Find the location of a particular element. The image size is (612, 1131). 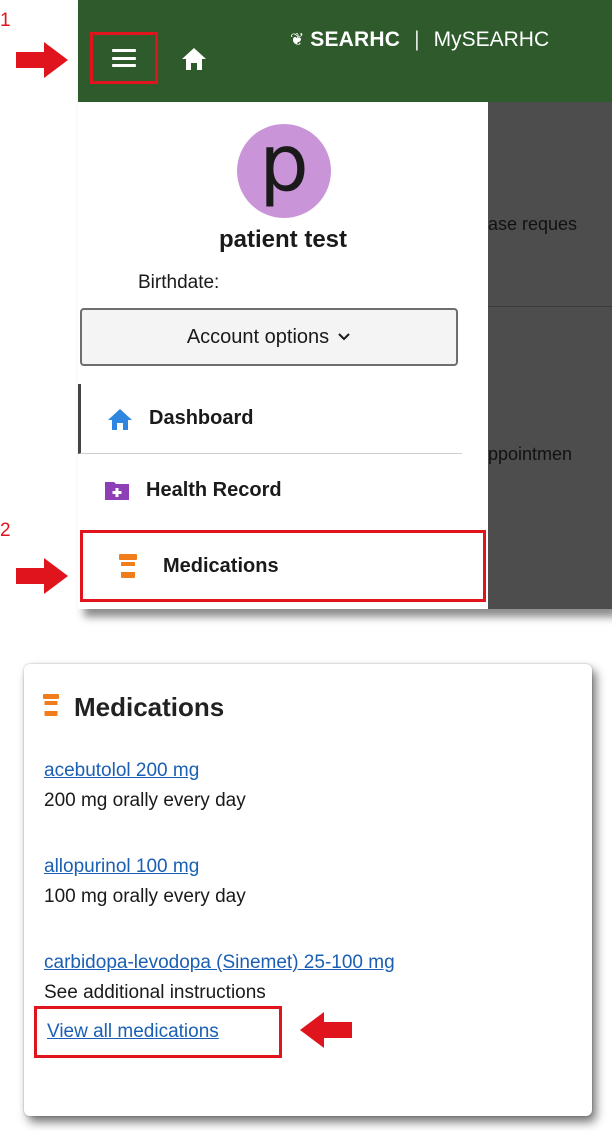

medication-link: carbidopa-levodopa (Sinemet) 25-100 mg is located at coordinates (219, 963).